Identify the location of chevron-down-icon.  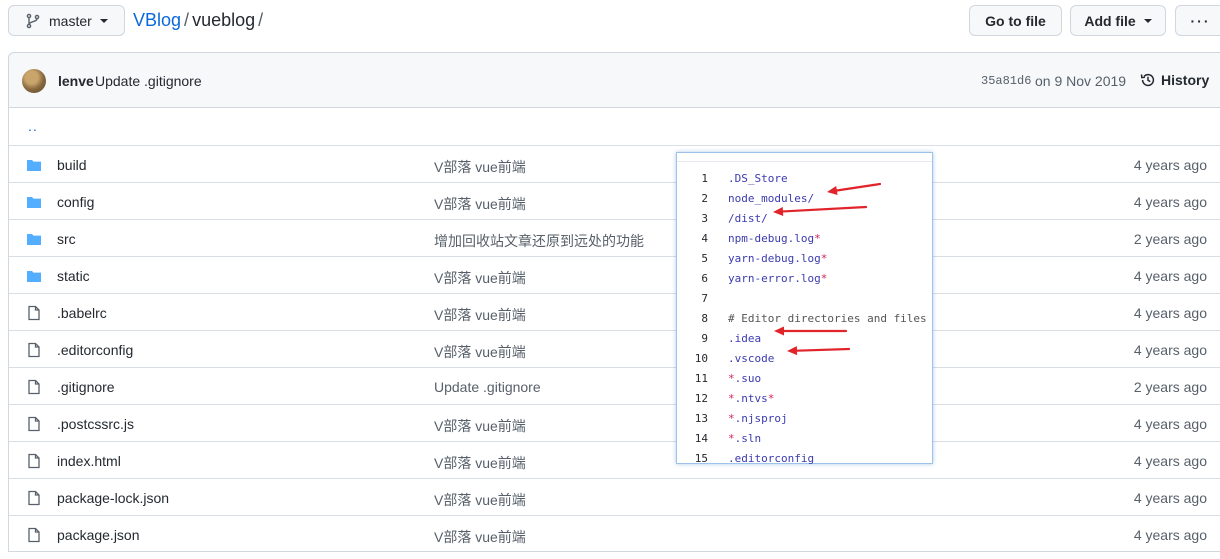
(1147, 20).